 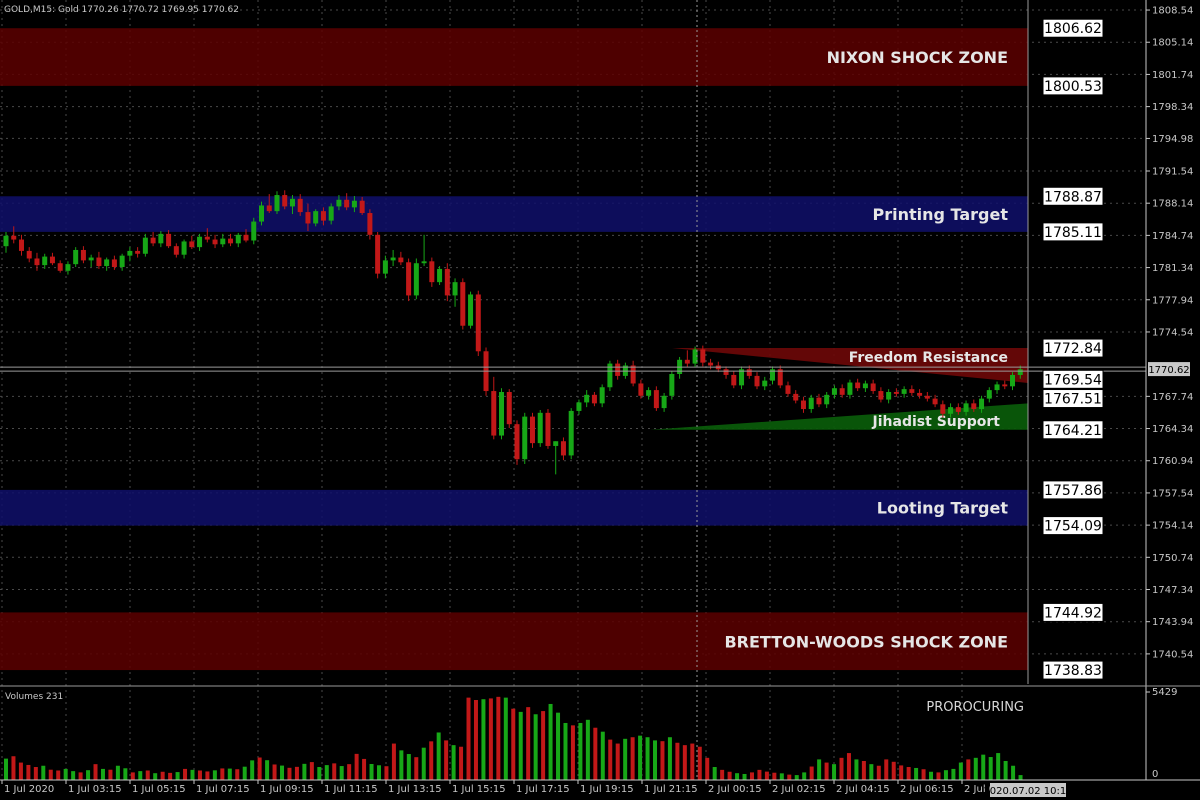 I want to click on time-tick-label: 1 Jul 19:15, so click(x=607, y=789).